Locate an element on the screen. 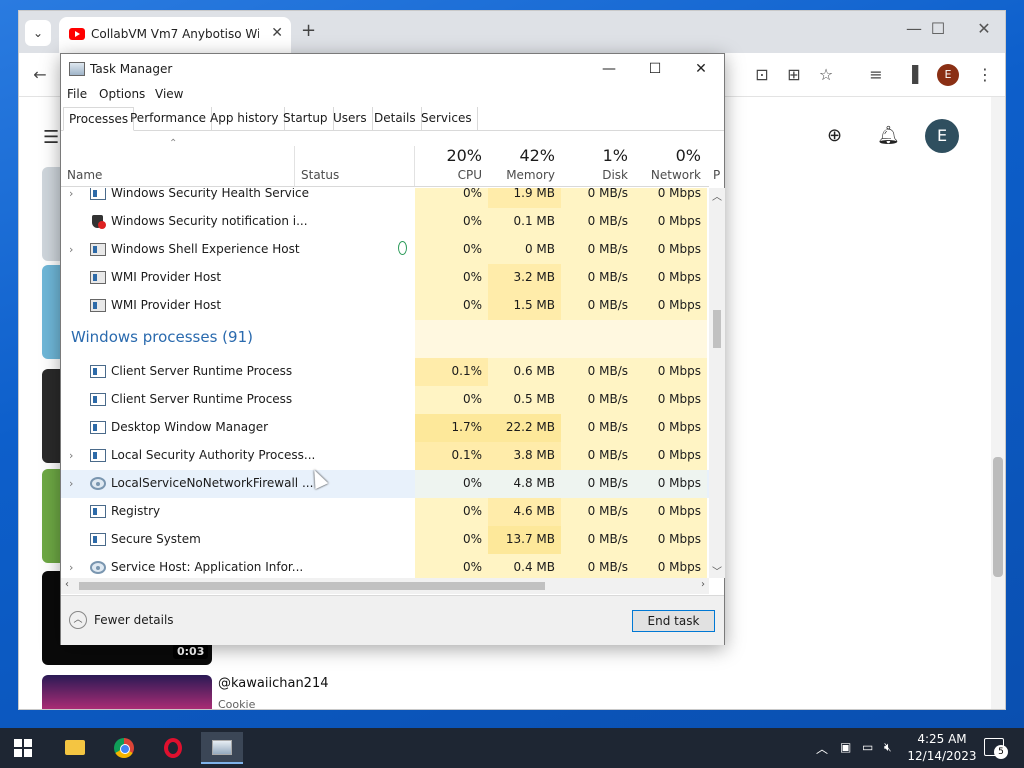 Image resolution: width=1024 pixels, height=768 pixels. tab-app-history: App history is located at coordinates (245, 119).